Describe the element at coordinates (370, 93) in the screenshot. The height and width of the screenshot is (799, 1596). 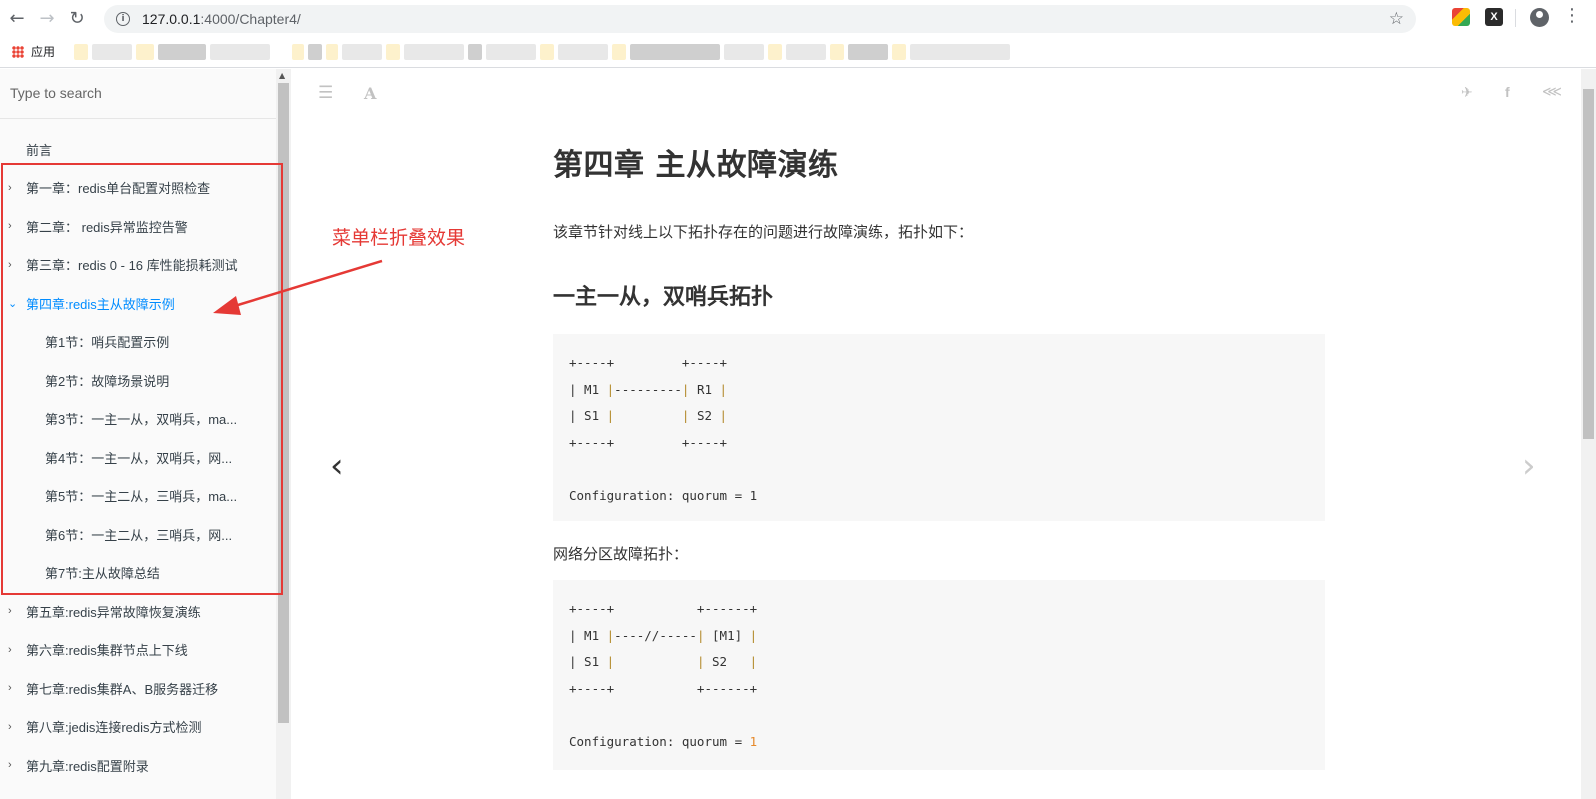
I see `font-settings-icon: A` at that location.